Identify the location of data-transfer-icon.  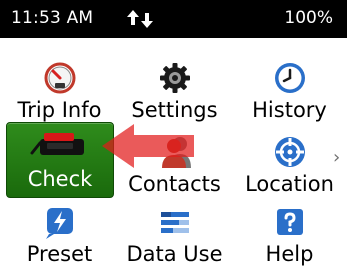
(140, 19).